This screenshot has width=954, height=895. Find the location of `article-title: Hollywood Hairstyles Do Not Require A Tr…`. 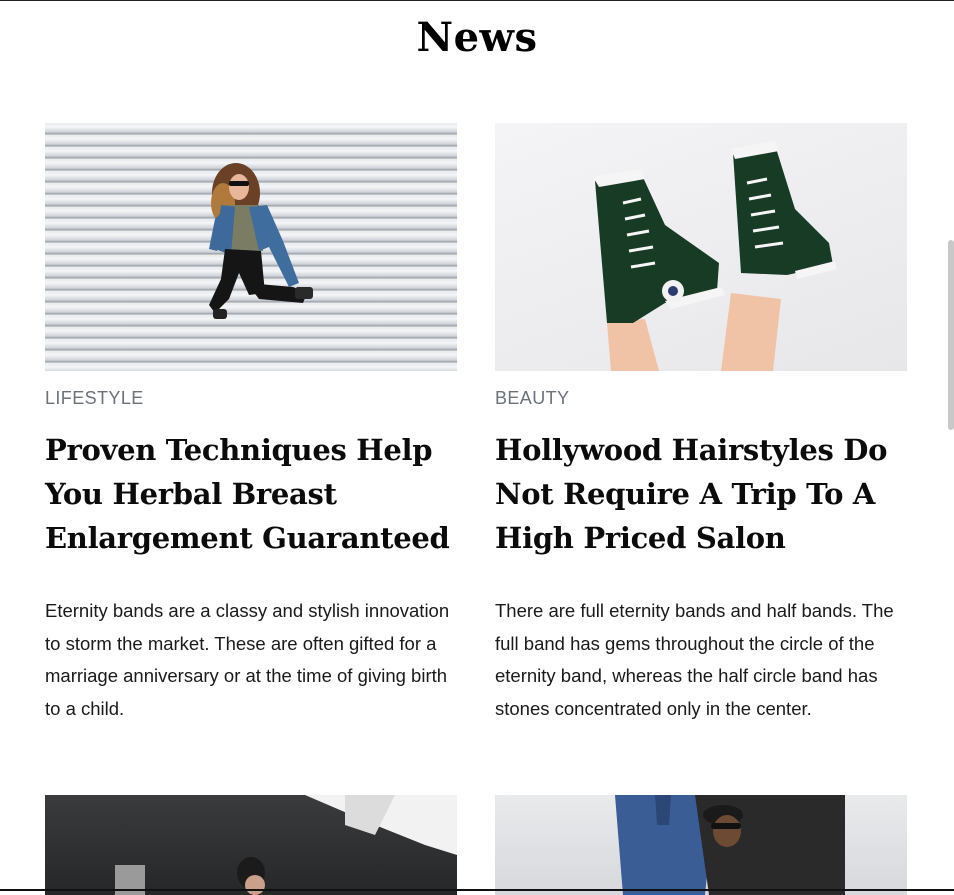

article-title: Hollywood Hairstyles Do Not Require A Tr… is located at coordinates (701, 494).